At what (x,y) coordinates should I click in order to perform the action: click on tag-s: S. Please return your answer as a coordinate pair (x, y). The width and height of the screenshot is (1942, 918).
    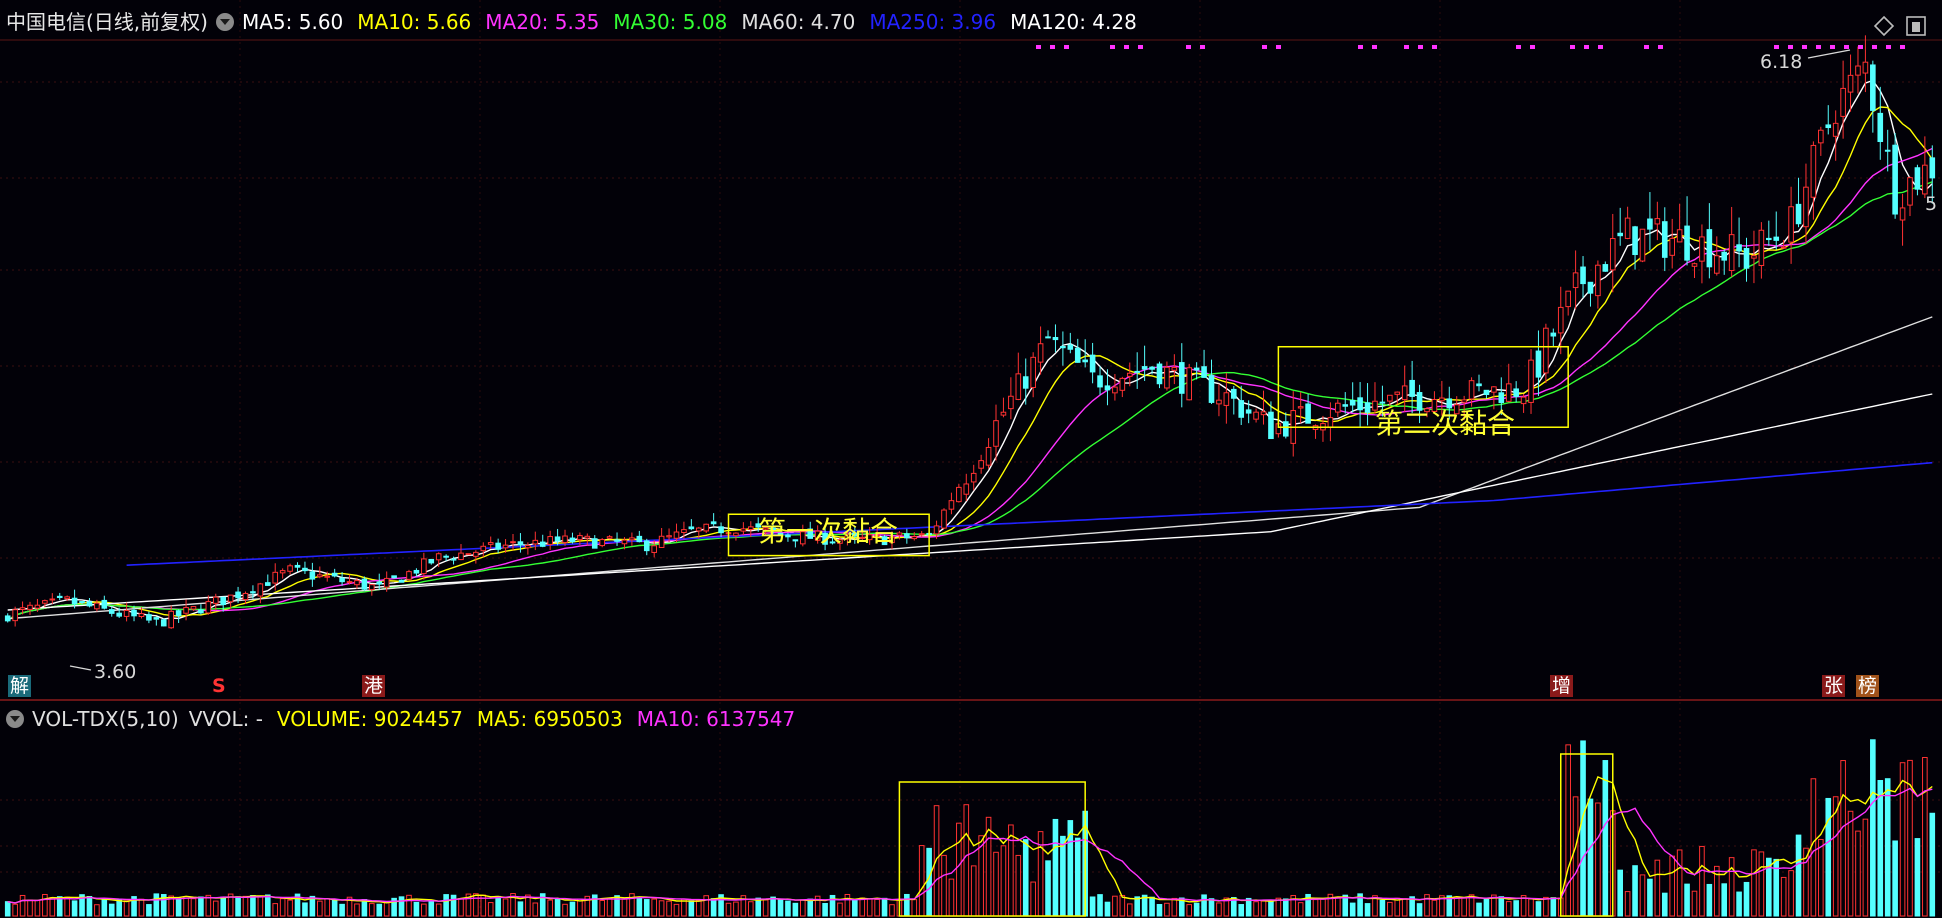
    Looking at the image, I should click on (219, 686).